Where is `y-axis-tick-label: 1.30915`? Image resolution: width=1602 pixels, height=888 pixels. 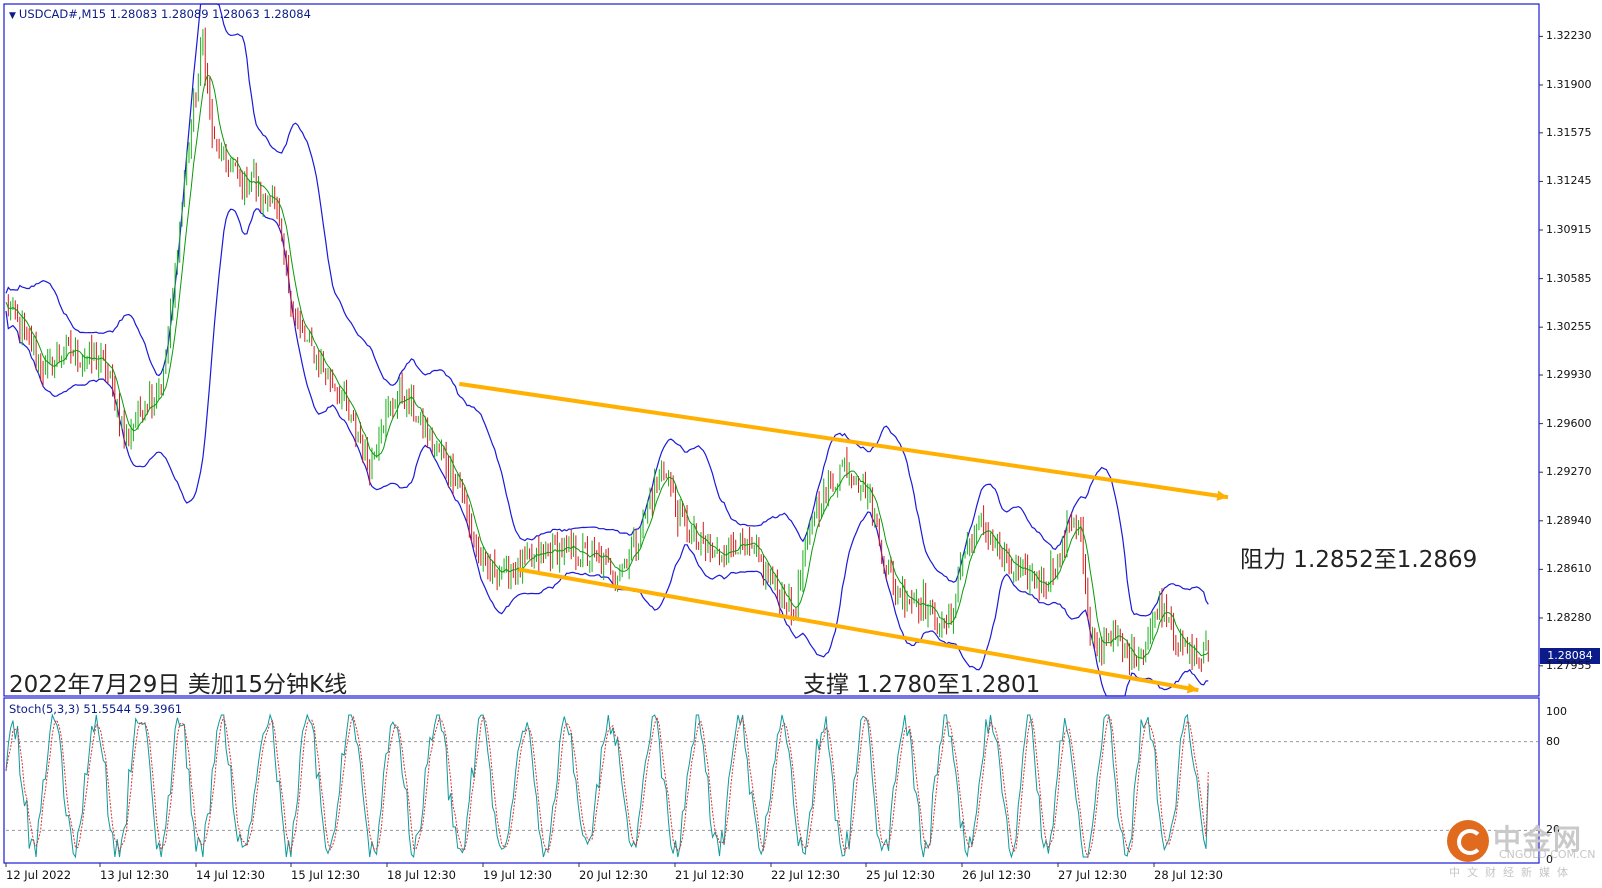
y-axis-tick-label: 1.30915 is located at coordinates (1569, 229).